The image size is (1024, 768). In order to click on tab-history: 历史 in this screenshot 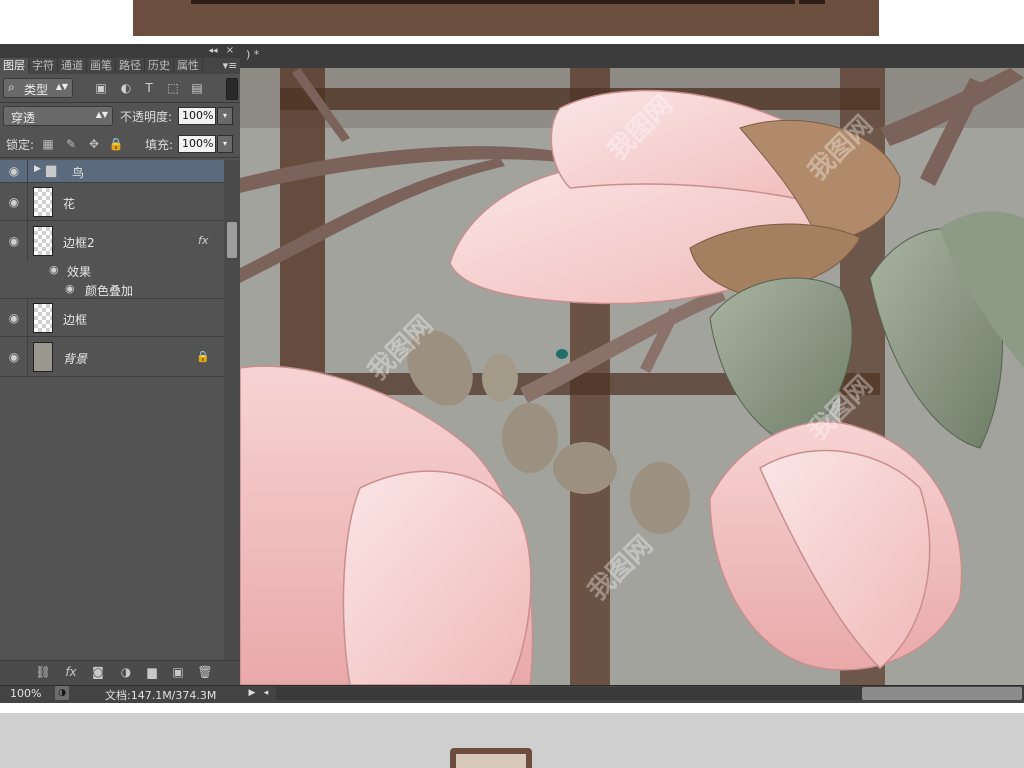, I will do `click(159, 66)`.